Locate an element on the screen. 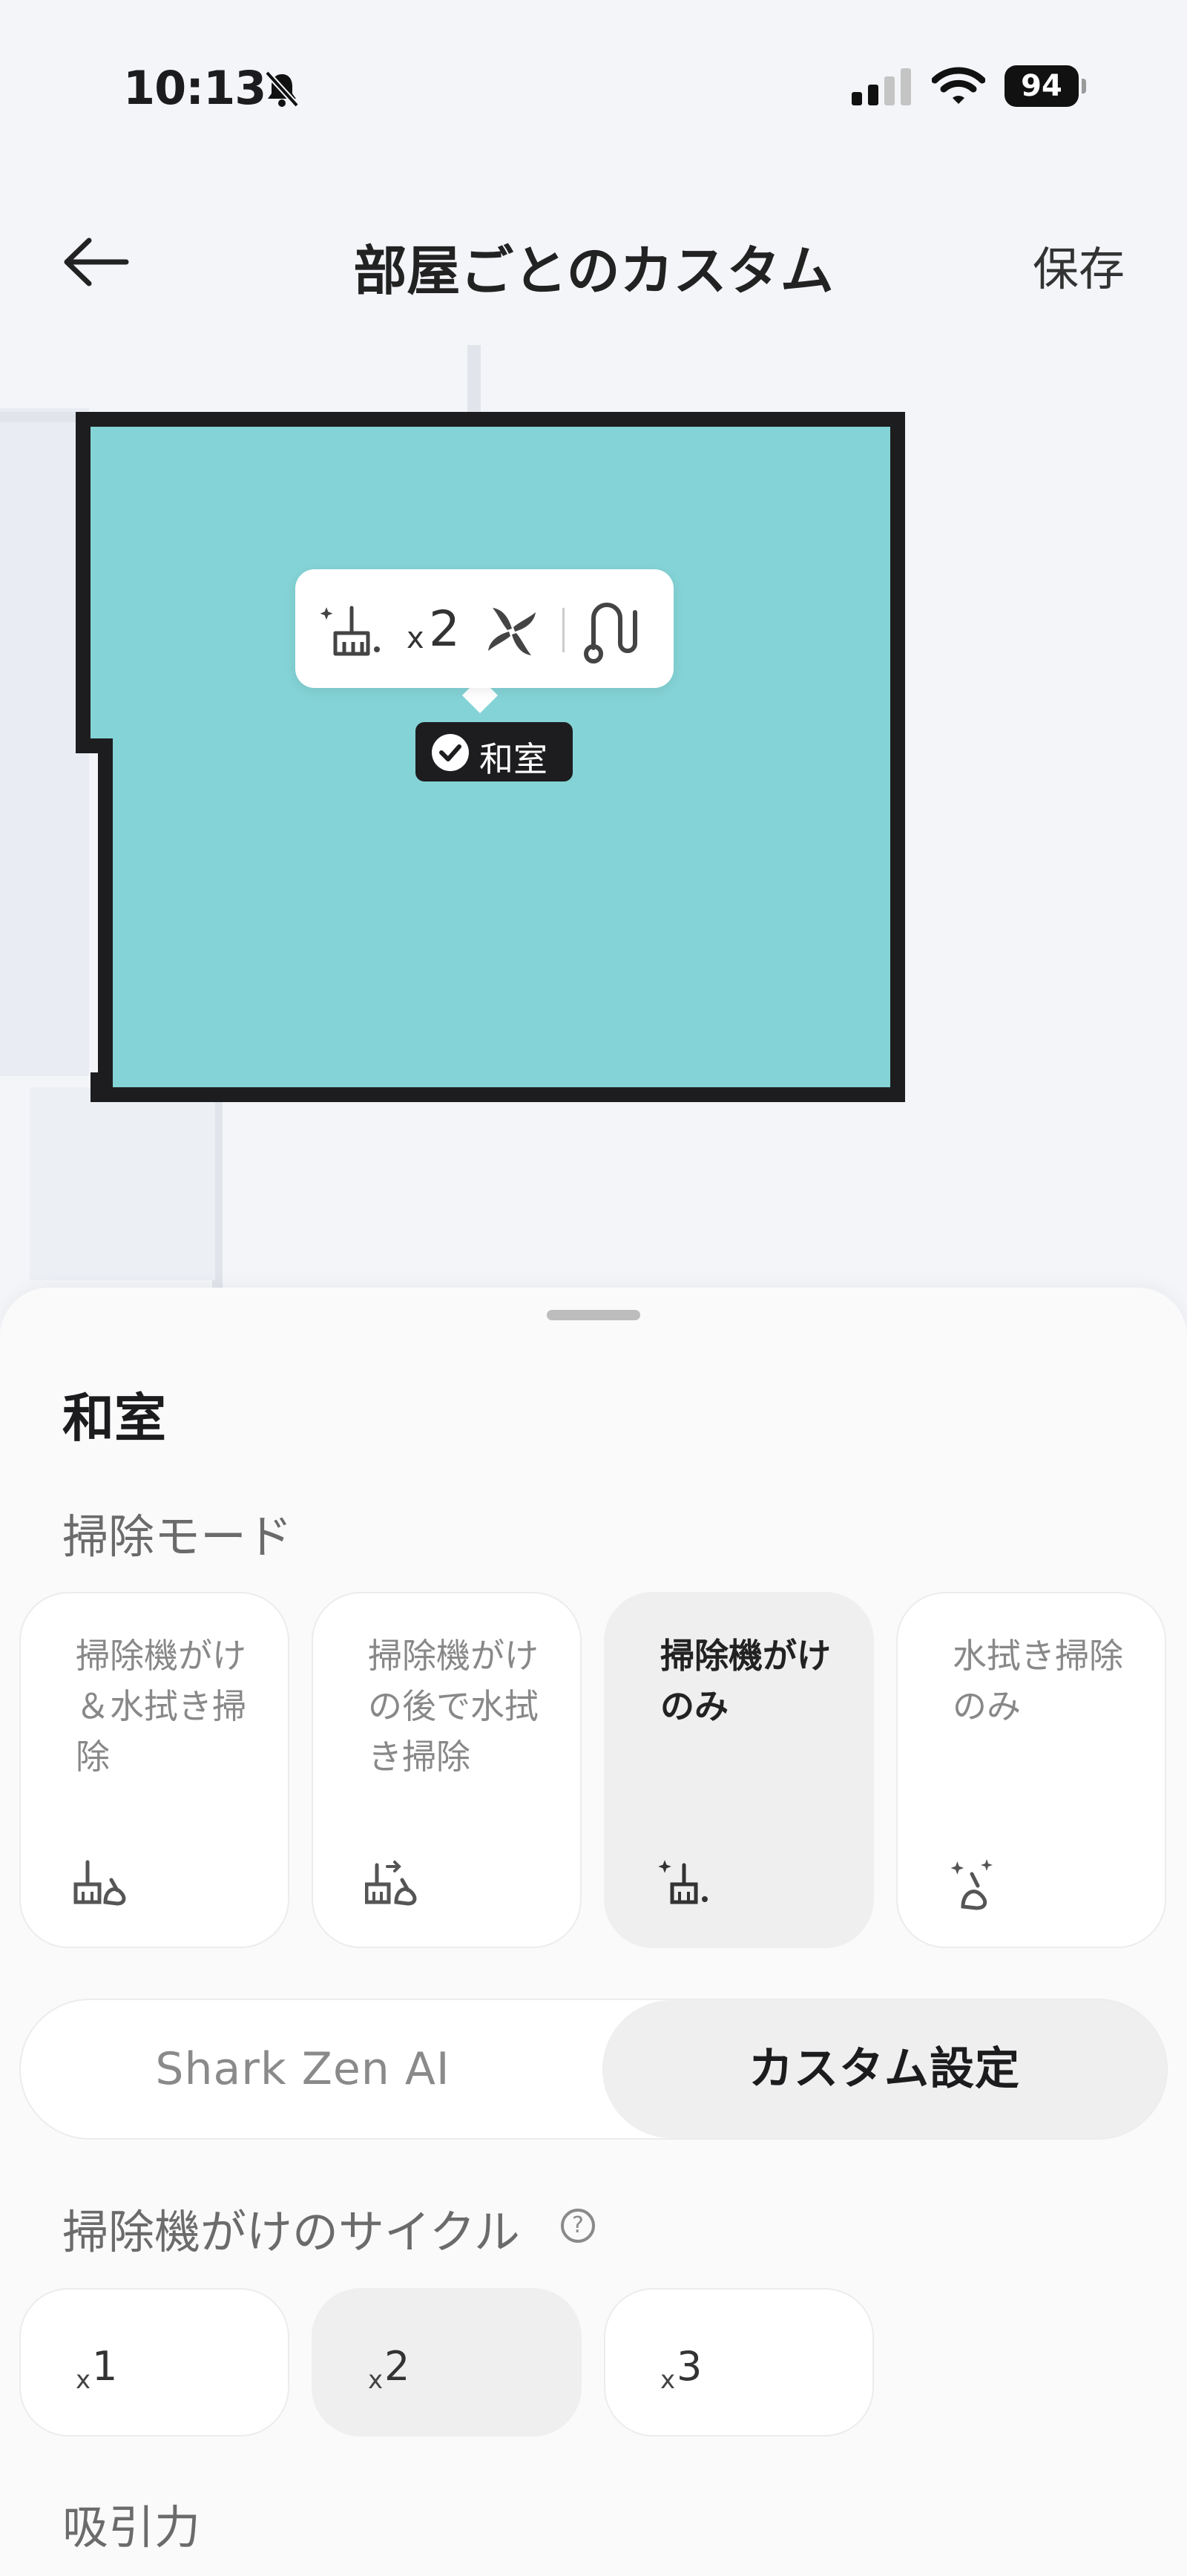  mode-label: 掃除機がけのみ is located at coordinates (745, 1681).